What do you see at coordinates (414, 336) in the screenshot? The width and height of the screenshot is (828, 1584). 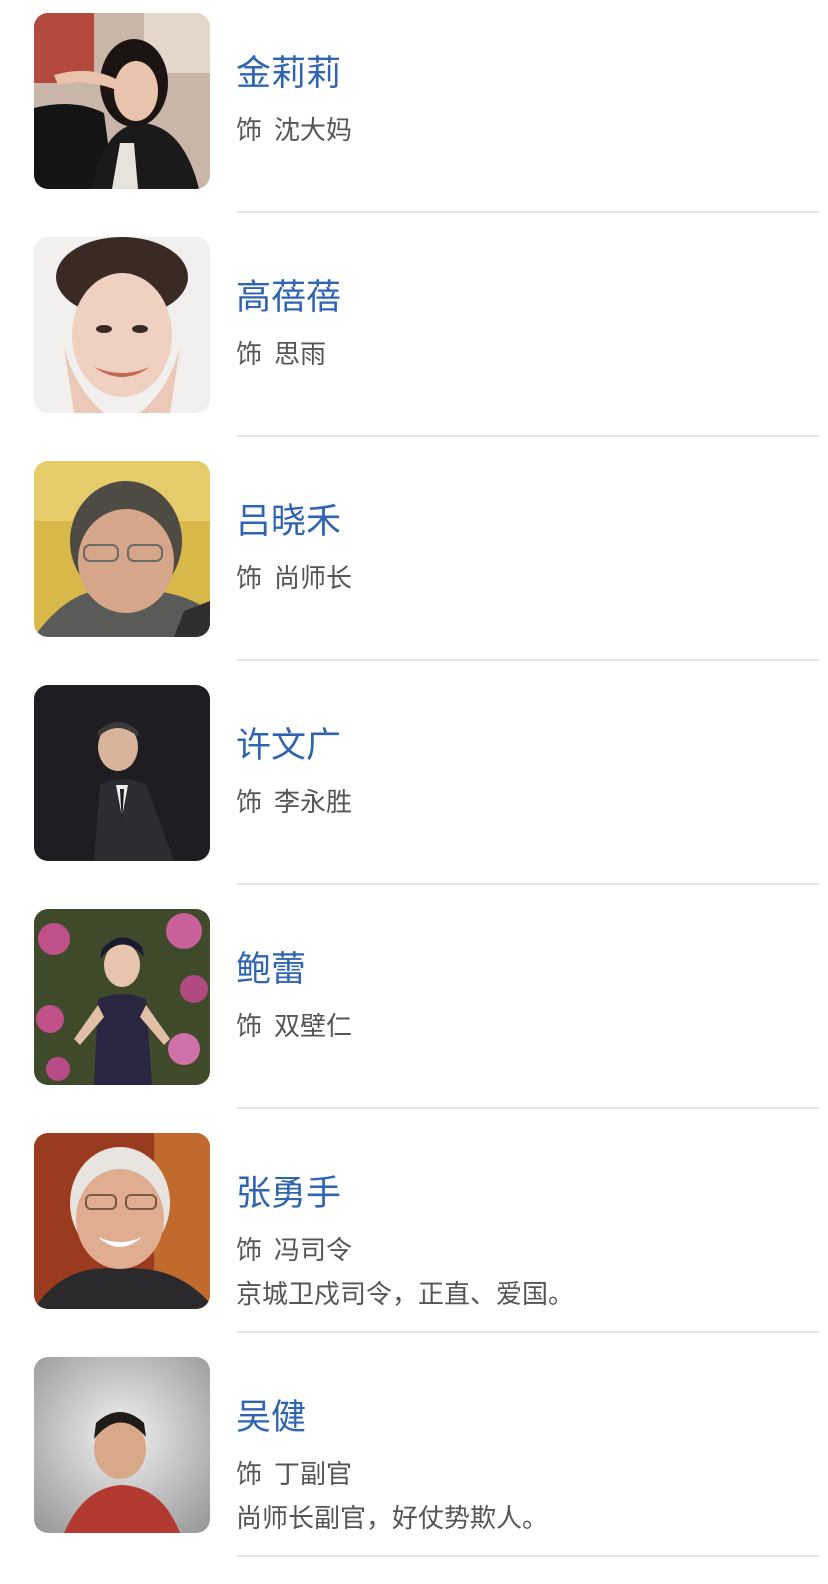 I see `cast-item: 高蓓蓓 饰思雨` at bounding box center [414, 336].